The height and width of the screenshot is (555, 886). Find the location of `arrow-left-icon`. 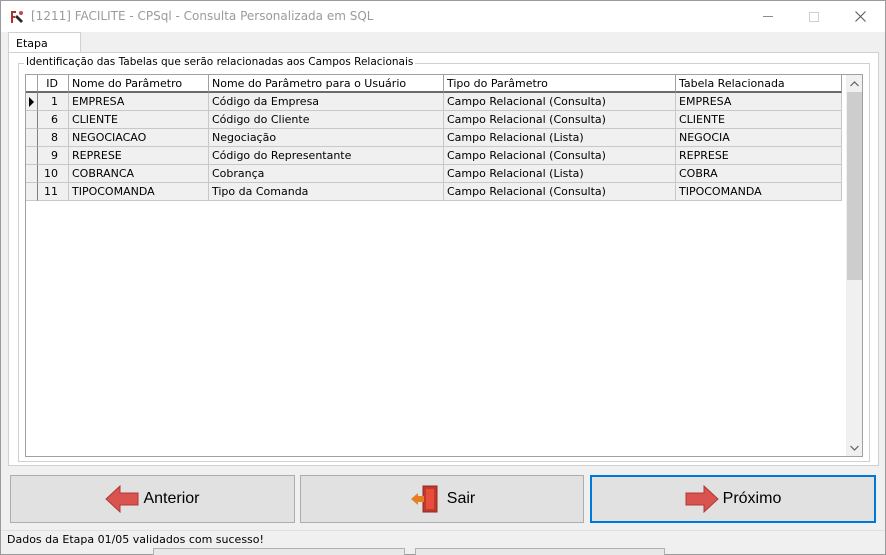

arrow-left-icon is located at coordinates (122, 499).